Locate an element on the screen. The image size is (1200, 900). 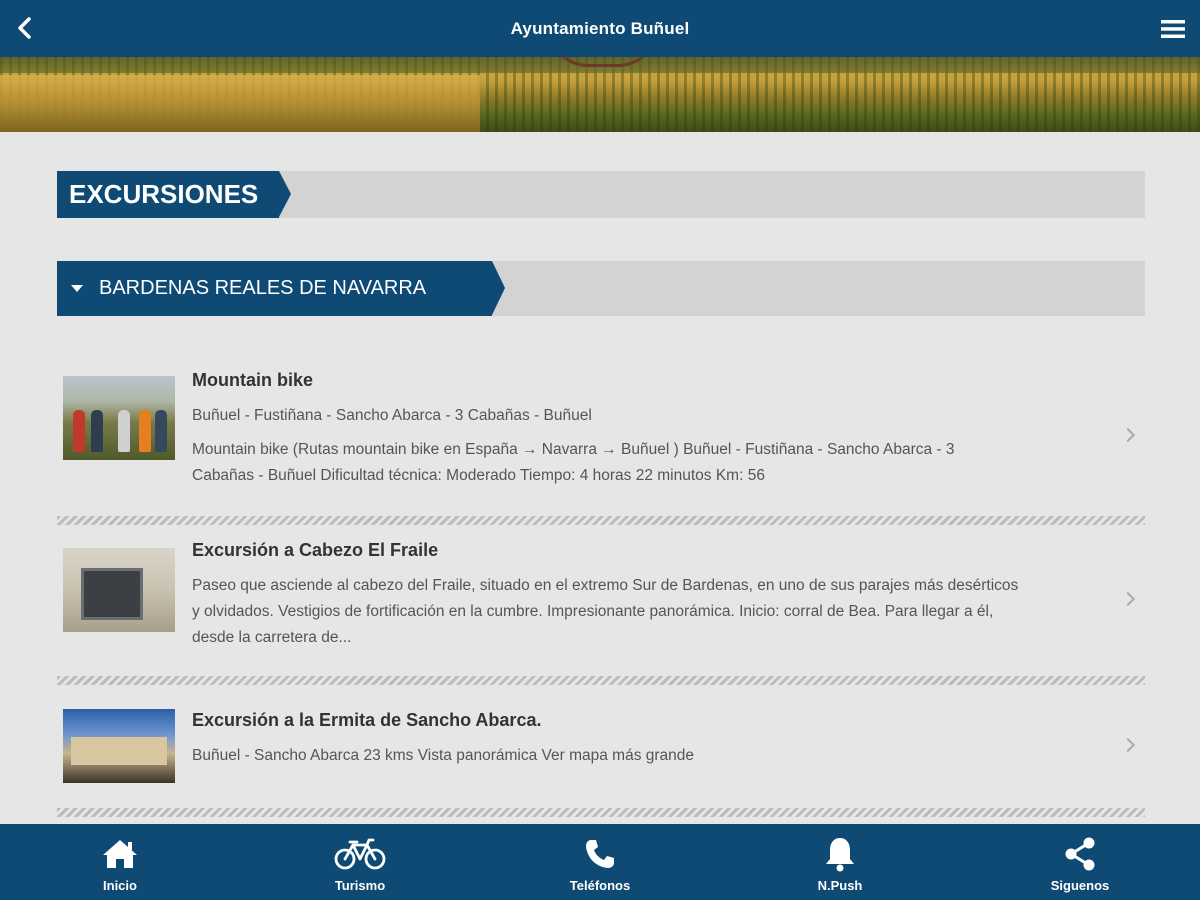
app-title: Ayuntamiento Buñuel is located at coordinates (600, 28).